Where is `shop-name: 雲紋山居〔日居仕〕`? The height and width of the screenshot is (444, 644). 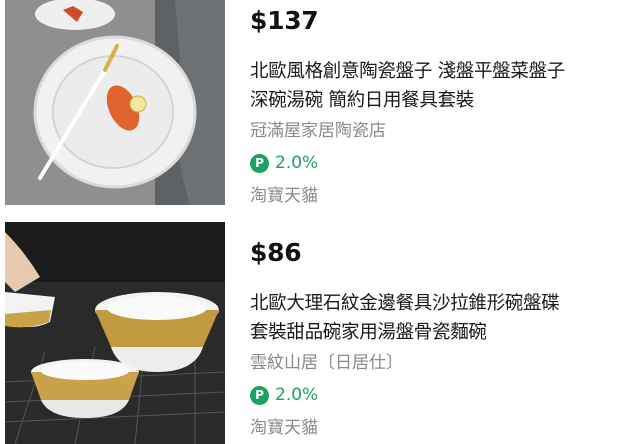
shop-name: 雲紋山居〔日居仕〕 is located at coordinates (445, 363).